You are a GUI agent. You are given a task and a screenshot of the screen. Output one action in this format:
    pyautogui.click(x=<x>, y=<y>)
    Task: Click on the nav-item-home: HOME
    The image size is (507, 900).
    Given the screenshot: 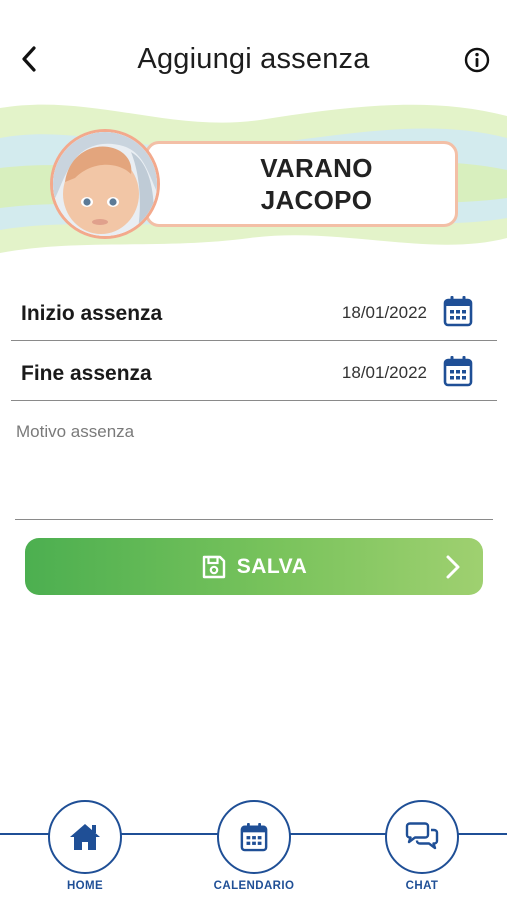 What is the action you would take?
    pyautogui.click(x=85, y=850)
    